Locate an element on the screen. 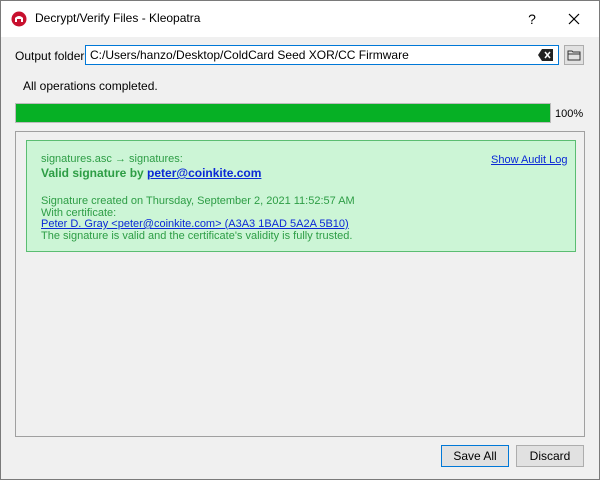  kleopatra-app-icon is located at coordinates (19, 19).